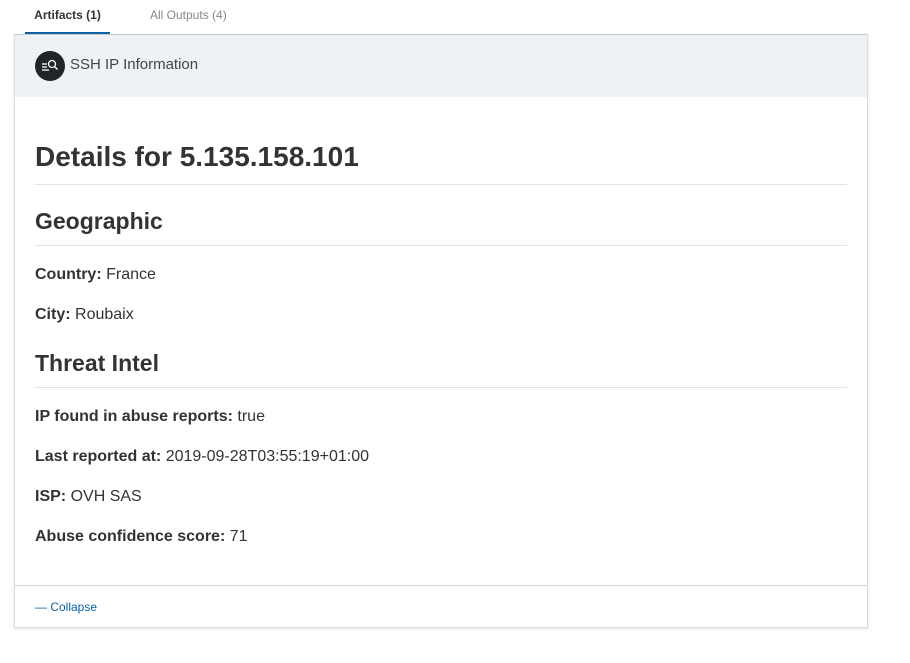  What do you see at coordinates (66, 607) in the screenshot?
I see `collapse-link: — Collapse` at bounding box center [66, 607].